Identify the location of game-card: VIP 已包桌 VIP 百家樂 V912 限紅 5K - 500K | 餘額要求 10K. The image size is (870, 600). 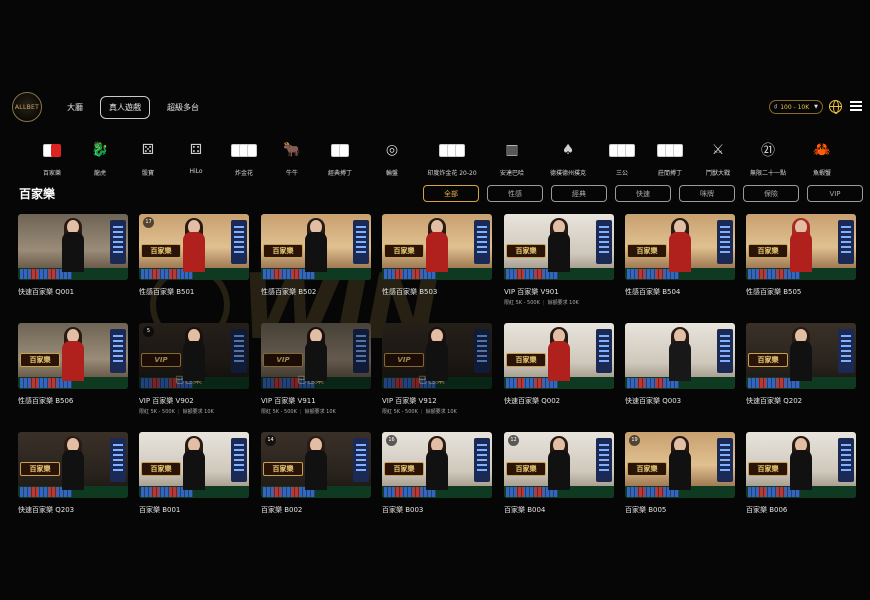
(437, 369).